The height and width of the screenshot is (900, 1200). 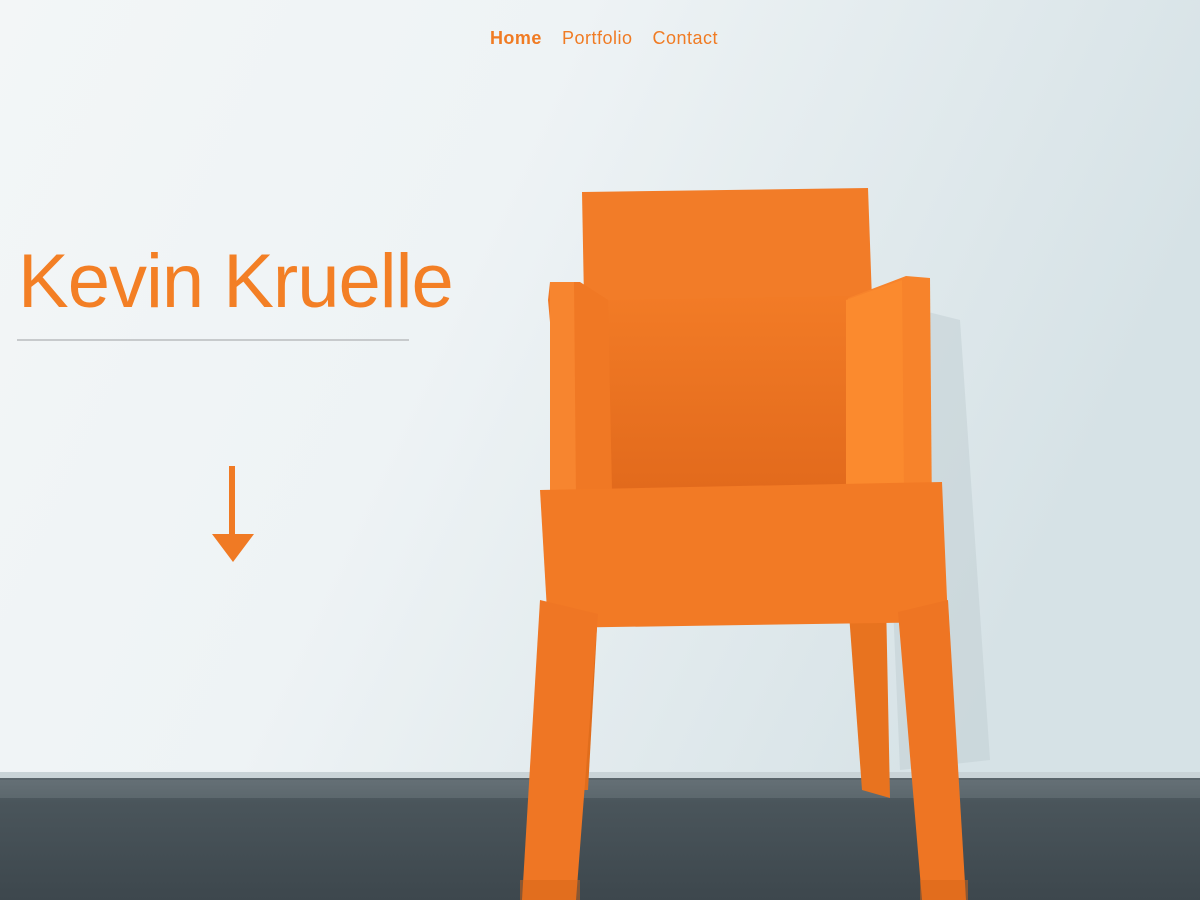 I want to click on nav-portfolio-link: Portfolio, so click(x=597, y=38).